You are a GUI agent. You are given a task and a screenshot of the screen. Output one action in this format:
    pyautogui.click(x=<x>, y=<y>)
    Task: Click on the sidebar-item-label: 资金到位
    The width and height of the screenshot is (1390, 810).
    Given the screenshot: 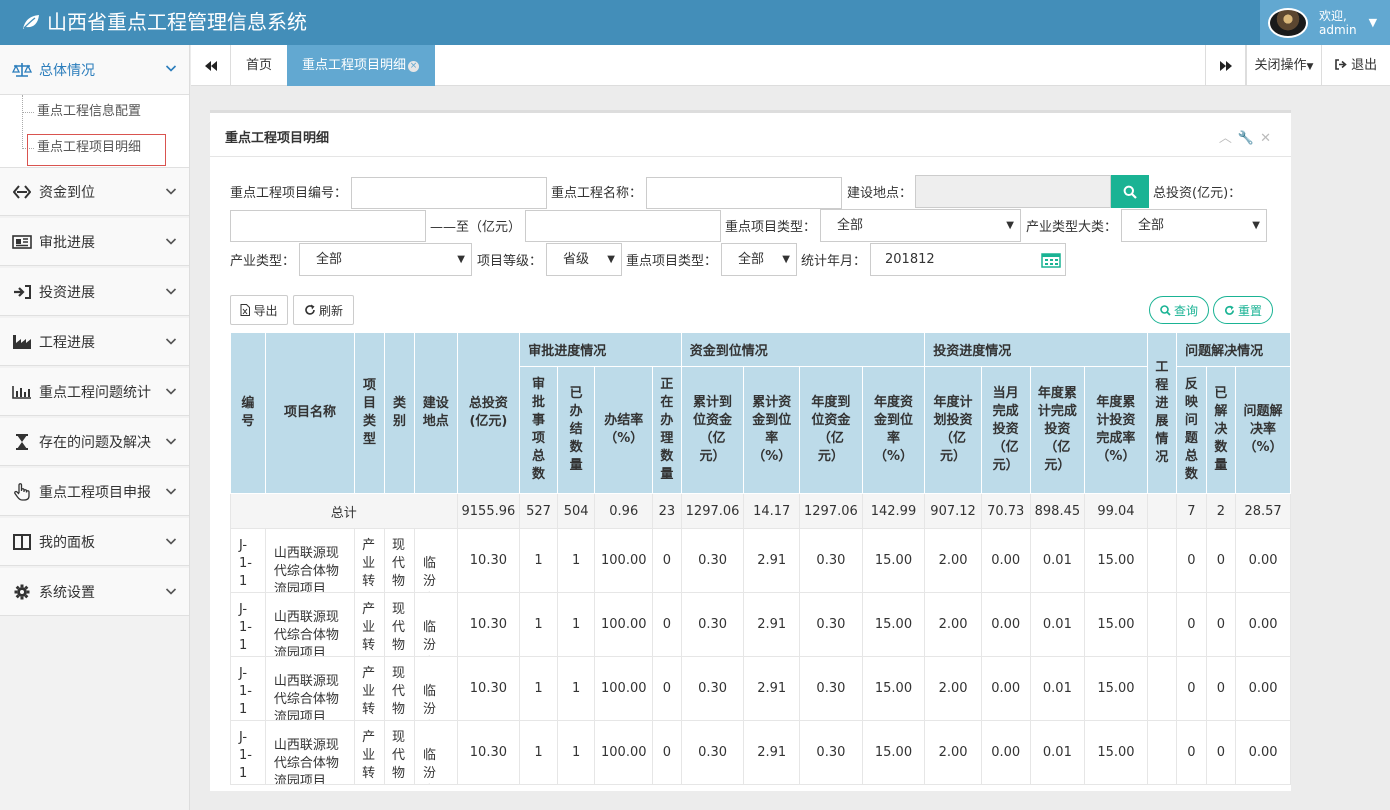 What is the action you would take?
    pyautogui.click(x=67, y=192)
    